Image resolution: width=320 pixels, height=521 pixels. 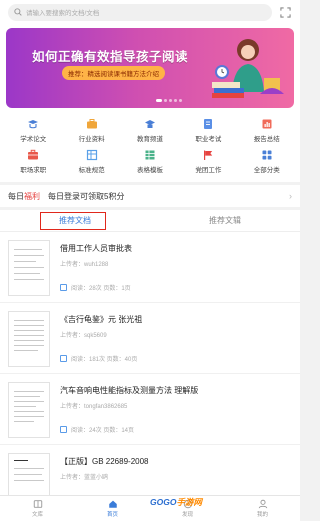 What do you see at coordinates (208, 170) in the screenshot?
I see `category-label: 党团工作` at bounding box center [208, 170].